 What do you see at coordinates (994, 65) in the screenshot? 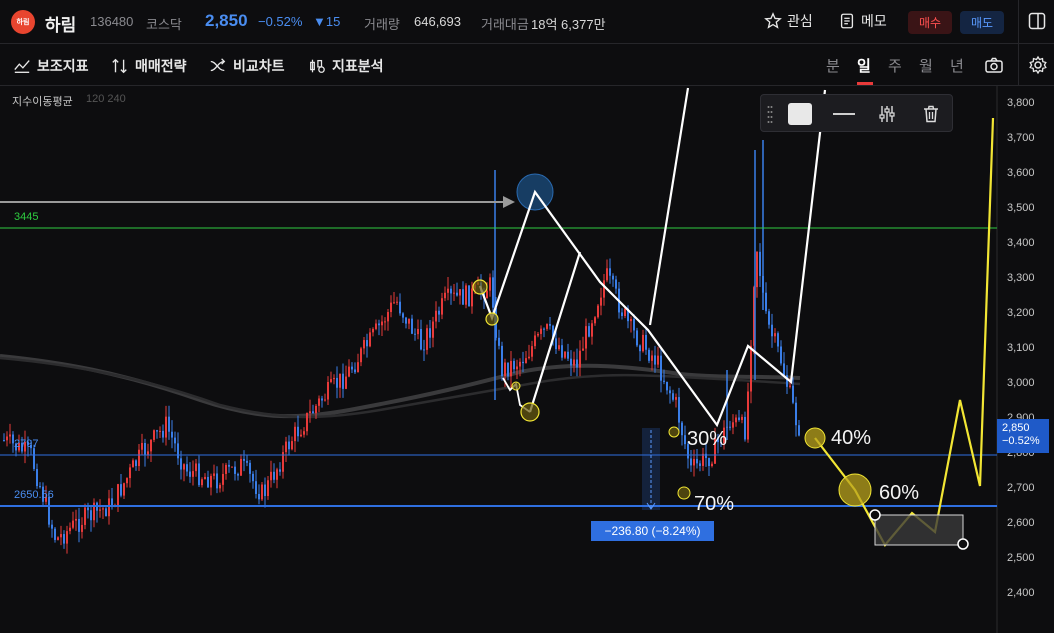
I see `camera-icon` at bounding box center [994, 65].